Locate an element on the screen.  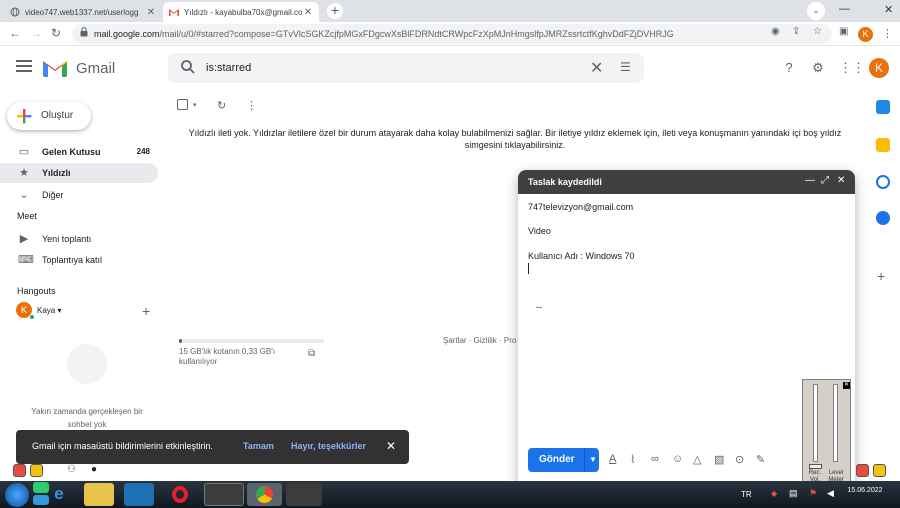
person-icon: ⚇ is located at coordinates (71, 469).